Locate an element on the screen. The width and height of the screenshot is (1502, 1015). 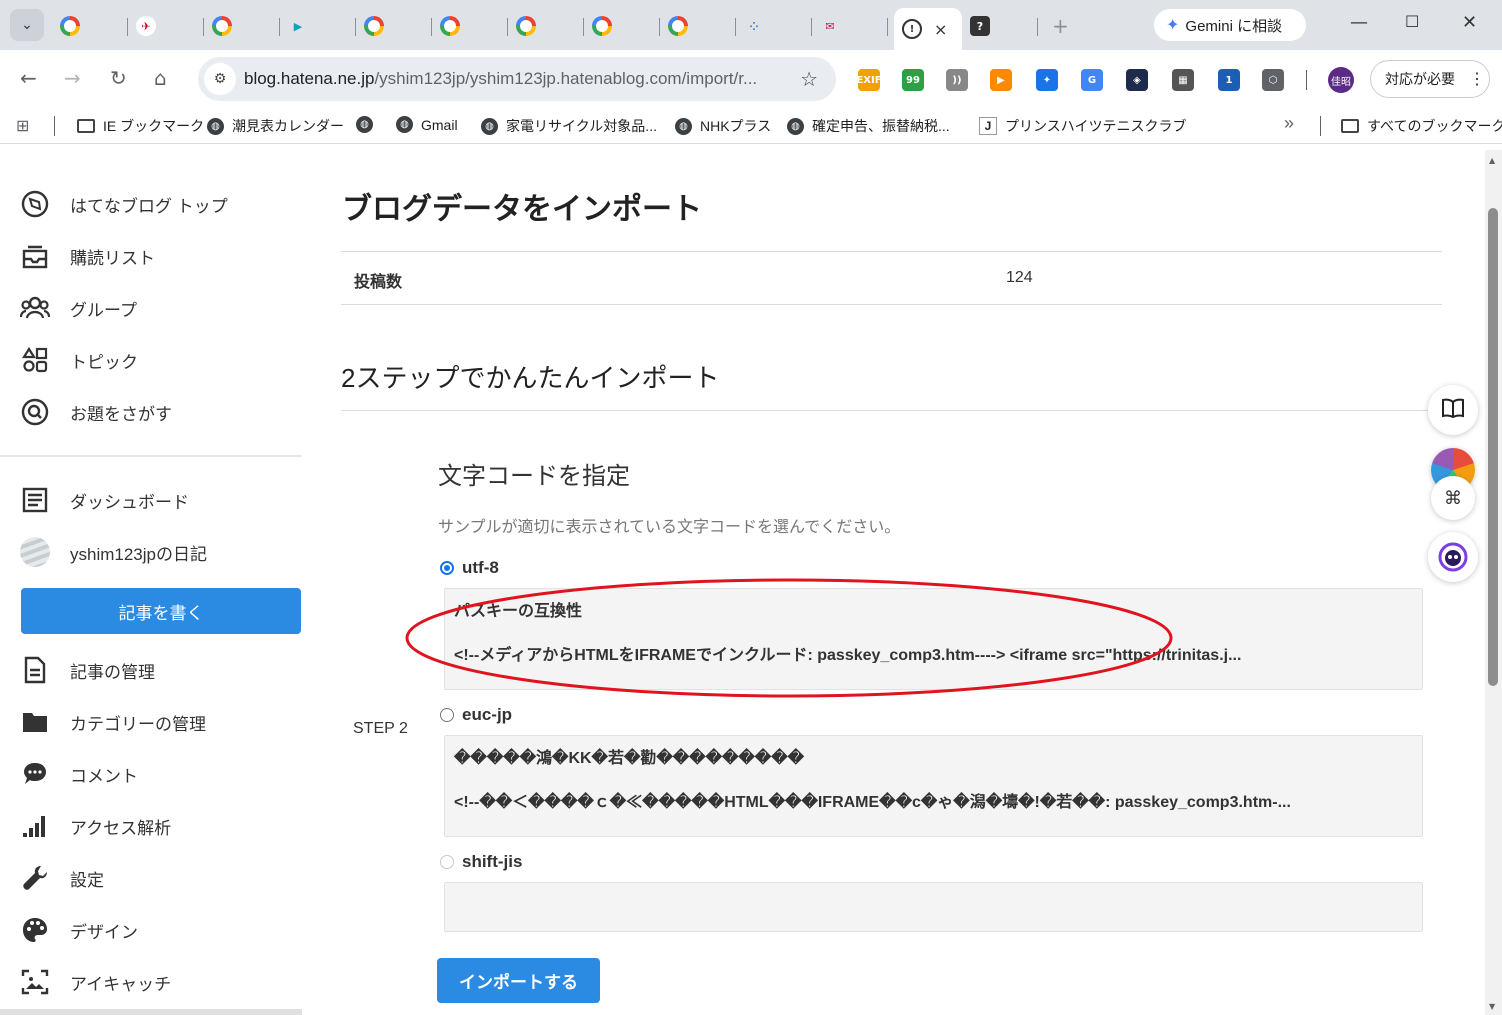
back-icon: ← is located at coordinates (28, 78).